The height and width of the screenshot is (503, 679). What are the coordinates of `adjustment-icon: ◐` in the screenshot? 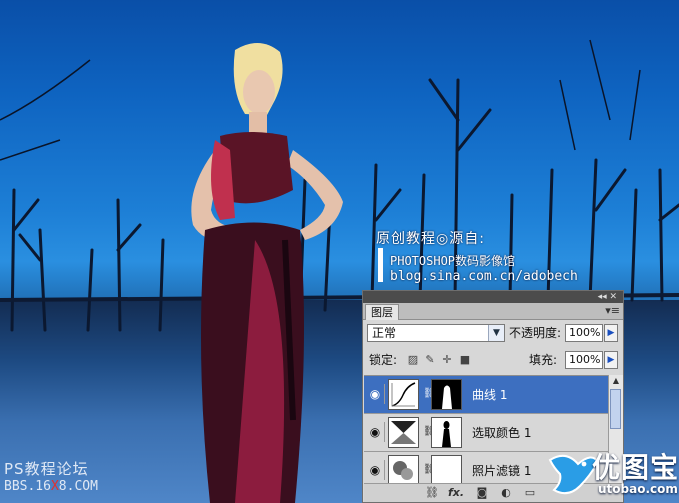 It's located at (506, 493).